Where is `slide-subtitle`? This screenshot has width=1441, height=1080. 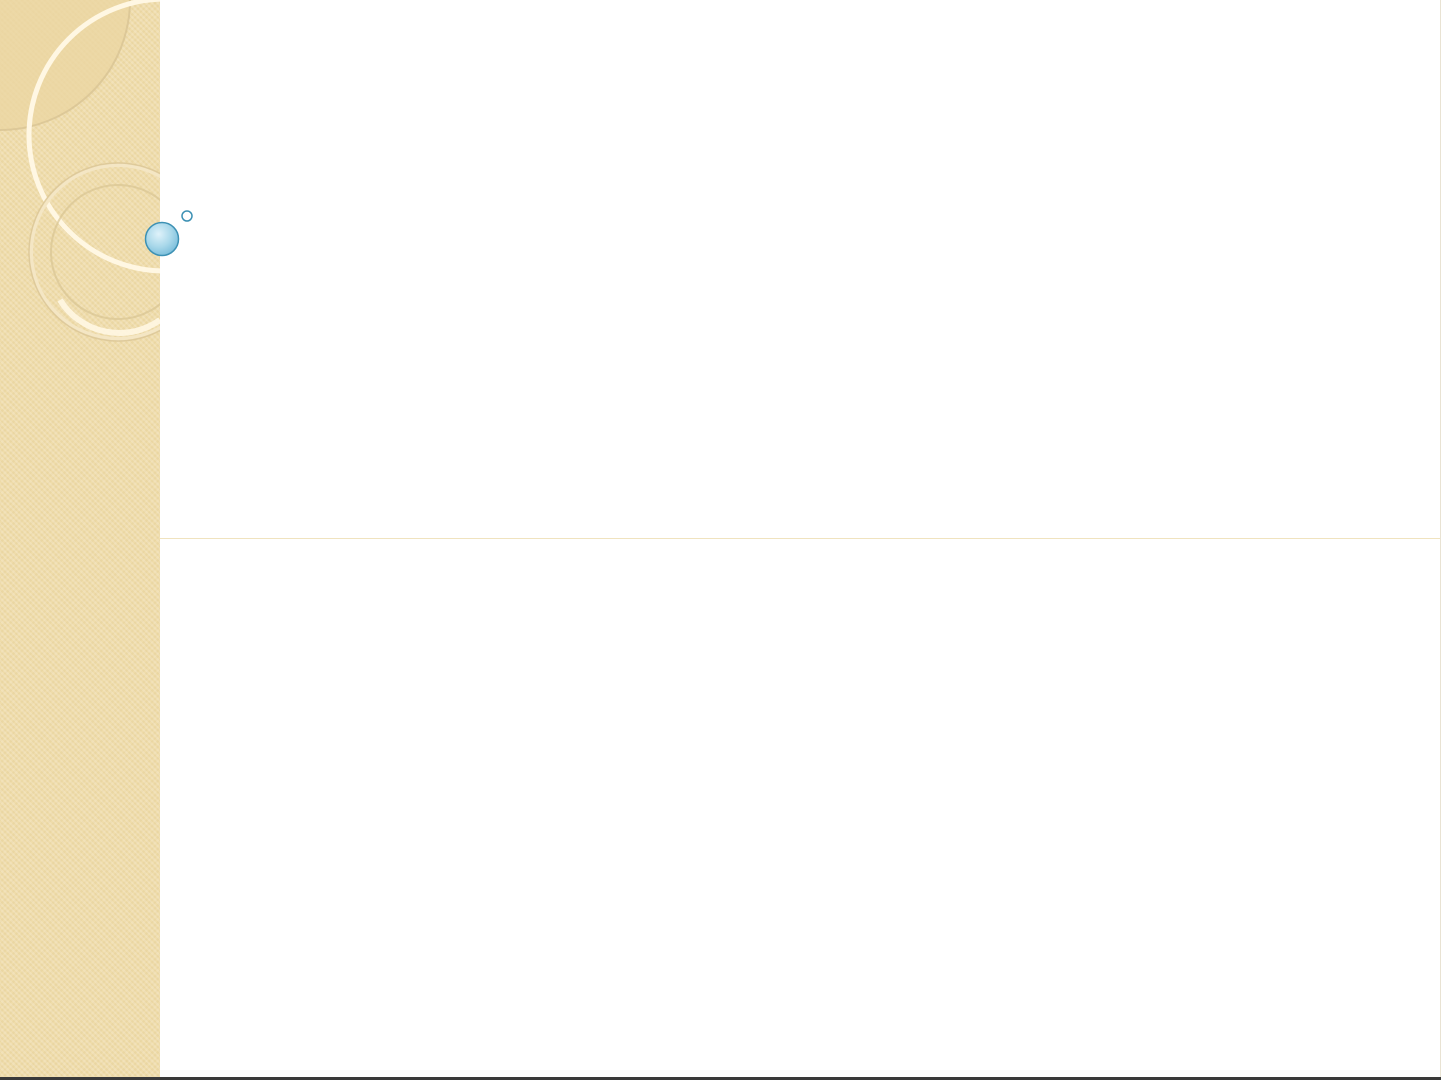 slide-subtitle is located at coordinates (800, 590).